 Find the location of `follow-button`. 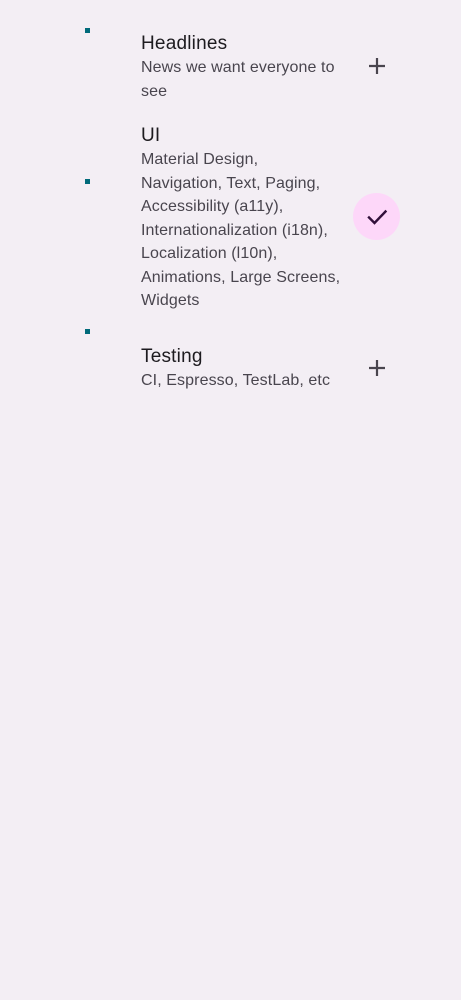

follow-button is located at coordinates (376, 367).